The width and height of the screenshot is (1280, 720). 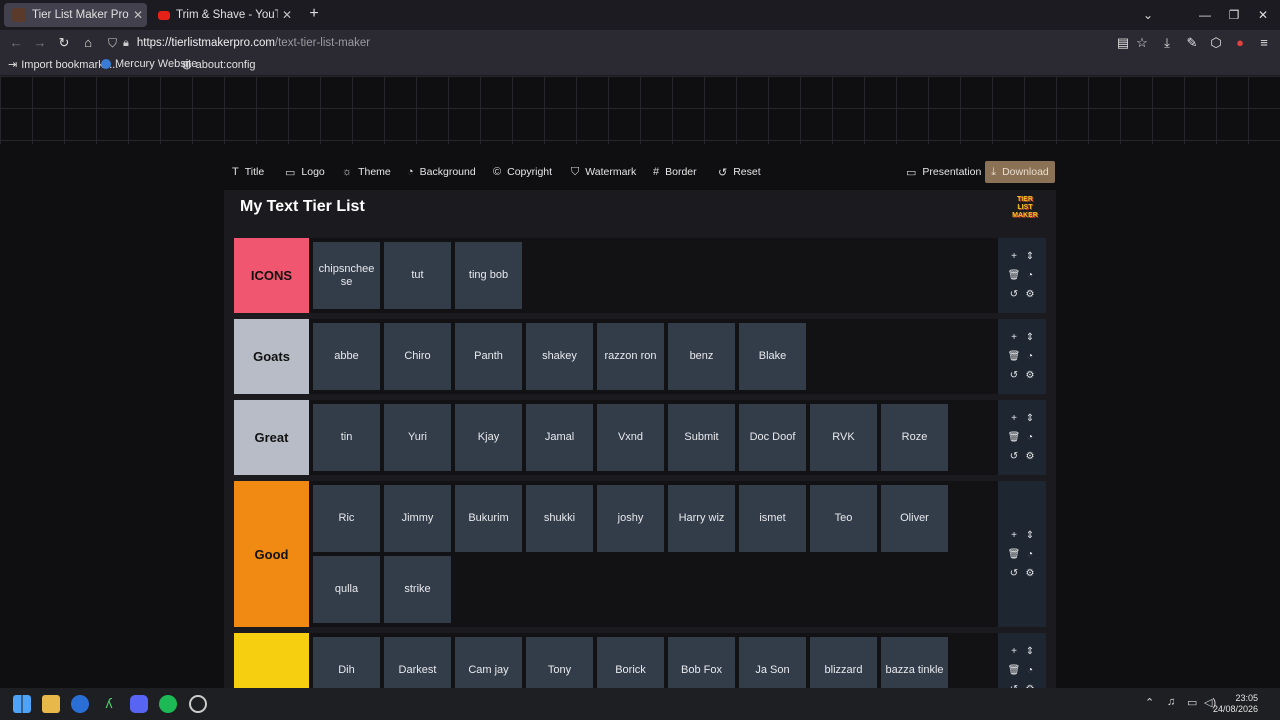 What do you see at coordinates (271, 275) in the screenshot?
I see `tier-label: ICONS` at bounding box center [271, 275].